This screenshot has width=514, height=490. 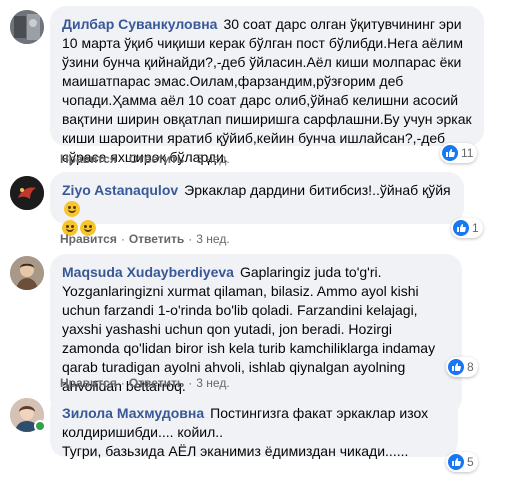 I want to click on comment-text: Эркаклар дардини битибсиз!..ўйнаб қўйя, so click(x=317, y=190).